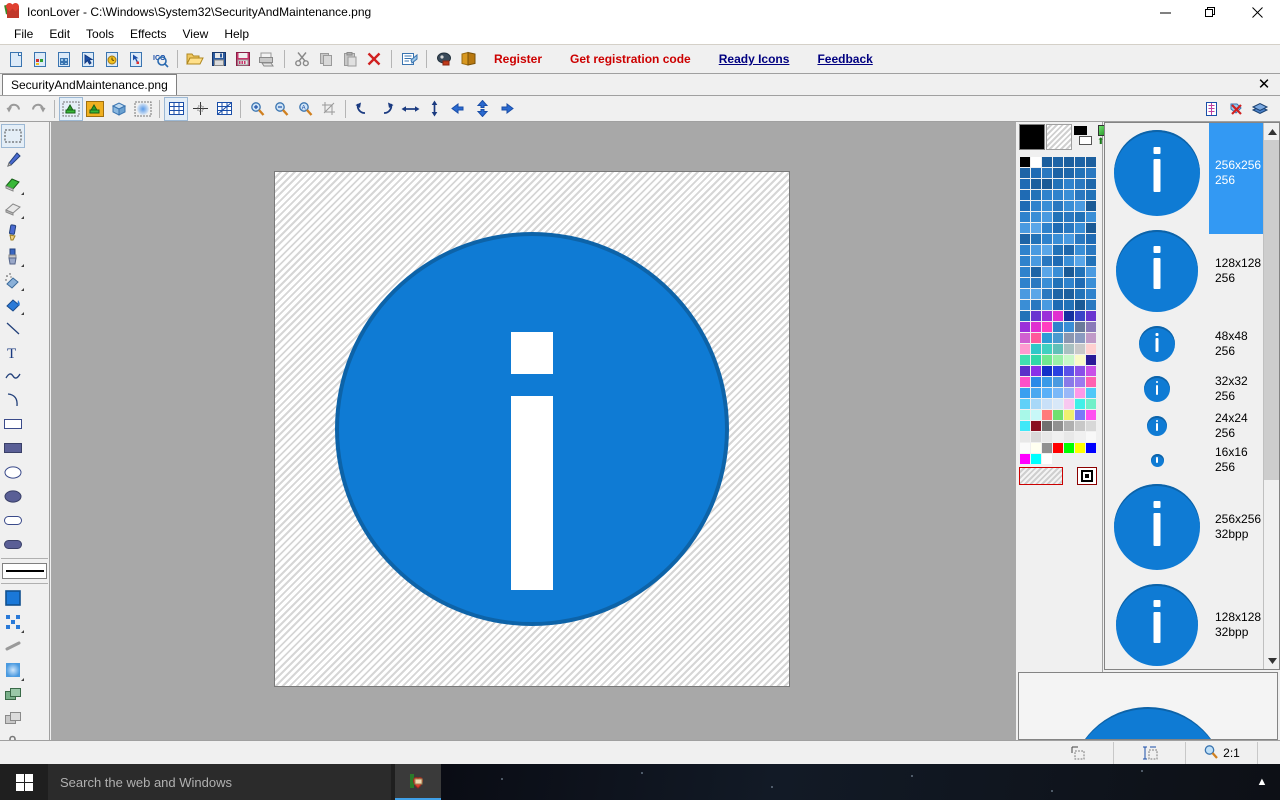 The height and width of the screenshot is (800, 1280). I want to click on glow-tool, so click(13, 670).